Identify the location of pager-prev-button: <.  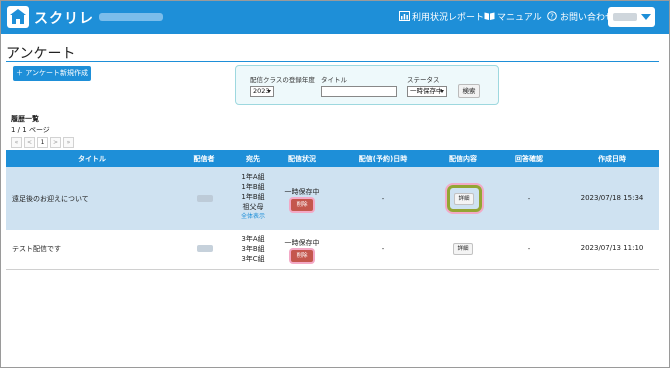
(29, 142).